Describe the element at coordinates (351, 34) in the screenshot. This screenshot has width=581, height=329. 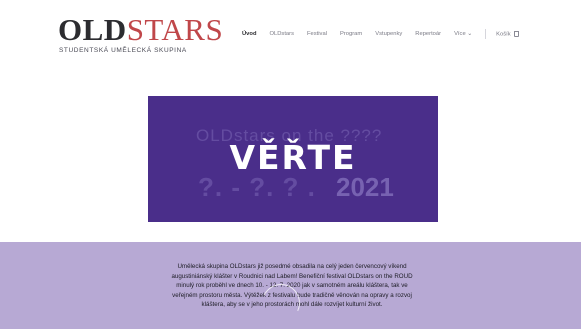
I see `nav-item-program: Program` at that location.